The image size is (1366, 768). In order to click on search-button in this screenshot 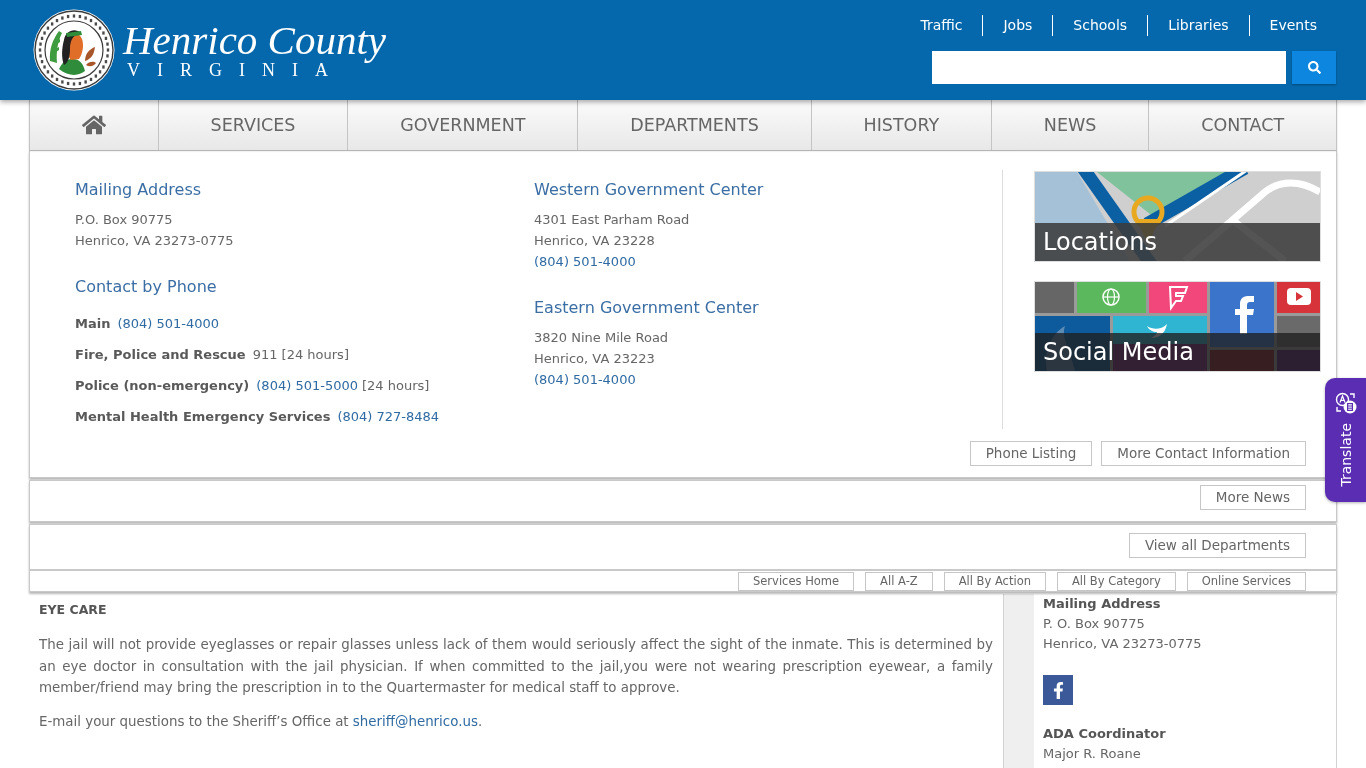, I will do `click(1314, 67)`.